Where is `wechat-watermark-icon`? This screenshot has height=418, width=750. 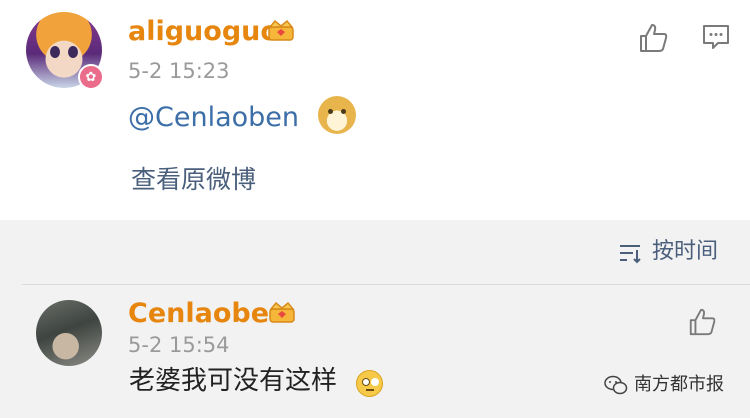
wechat-watermark-icon is located at coordinates (616, 385).